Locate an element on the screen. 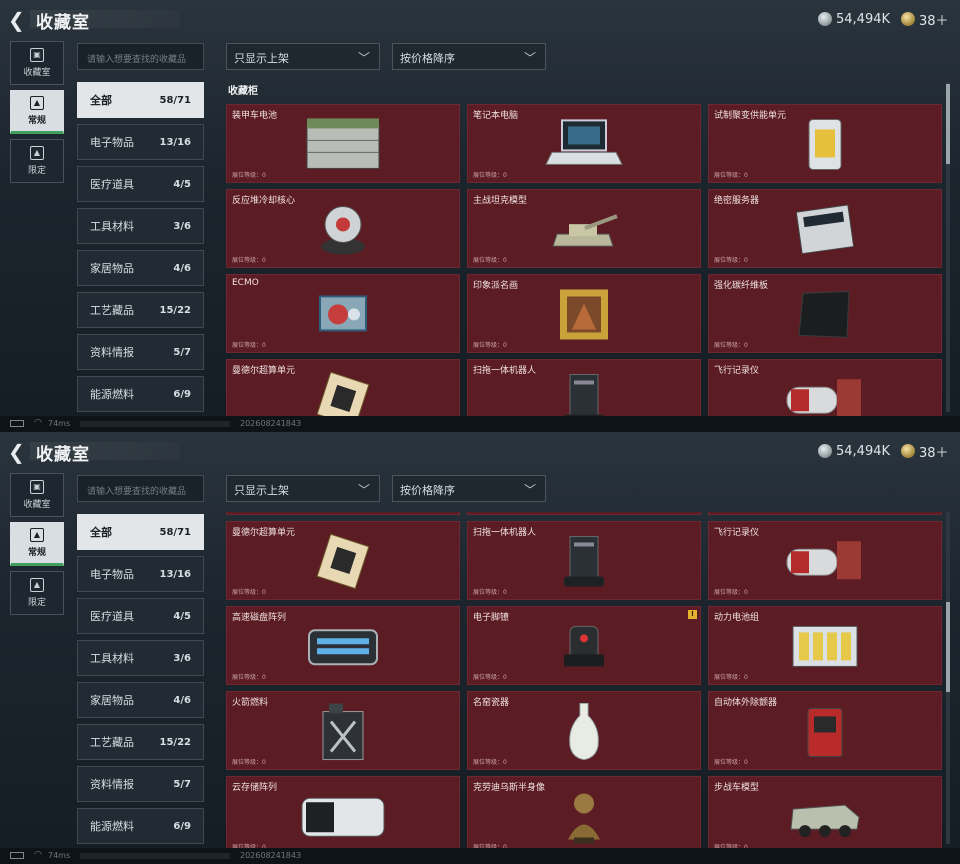 The image size is (960, 864). collection-tile: 自动体外除颤器 展位等级：0 is located at coordinates (825, 730).